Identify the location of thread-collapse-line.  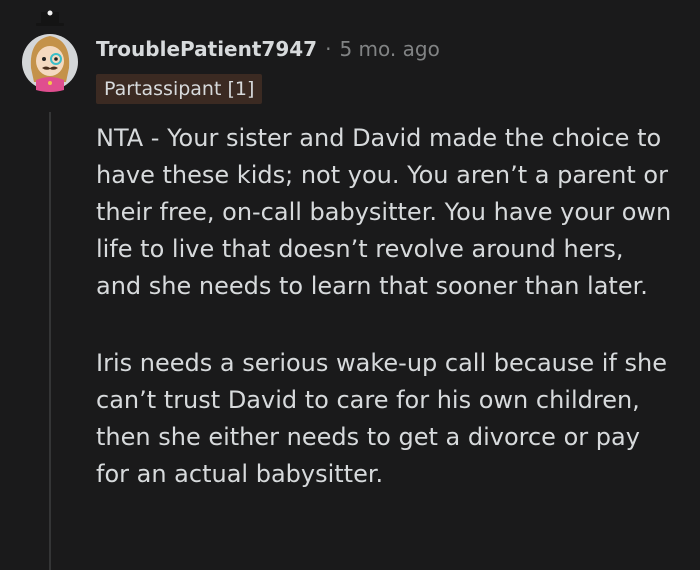
(50, 341).